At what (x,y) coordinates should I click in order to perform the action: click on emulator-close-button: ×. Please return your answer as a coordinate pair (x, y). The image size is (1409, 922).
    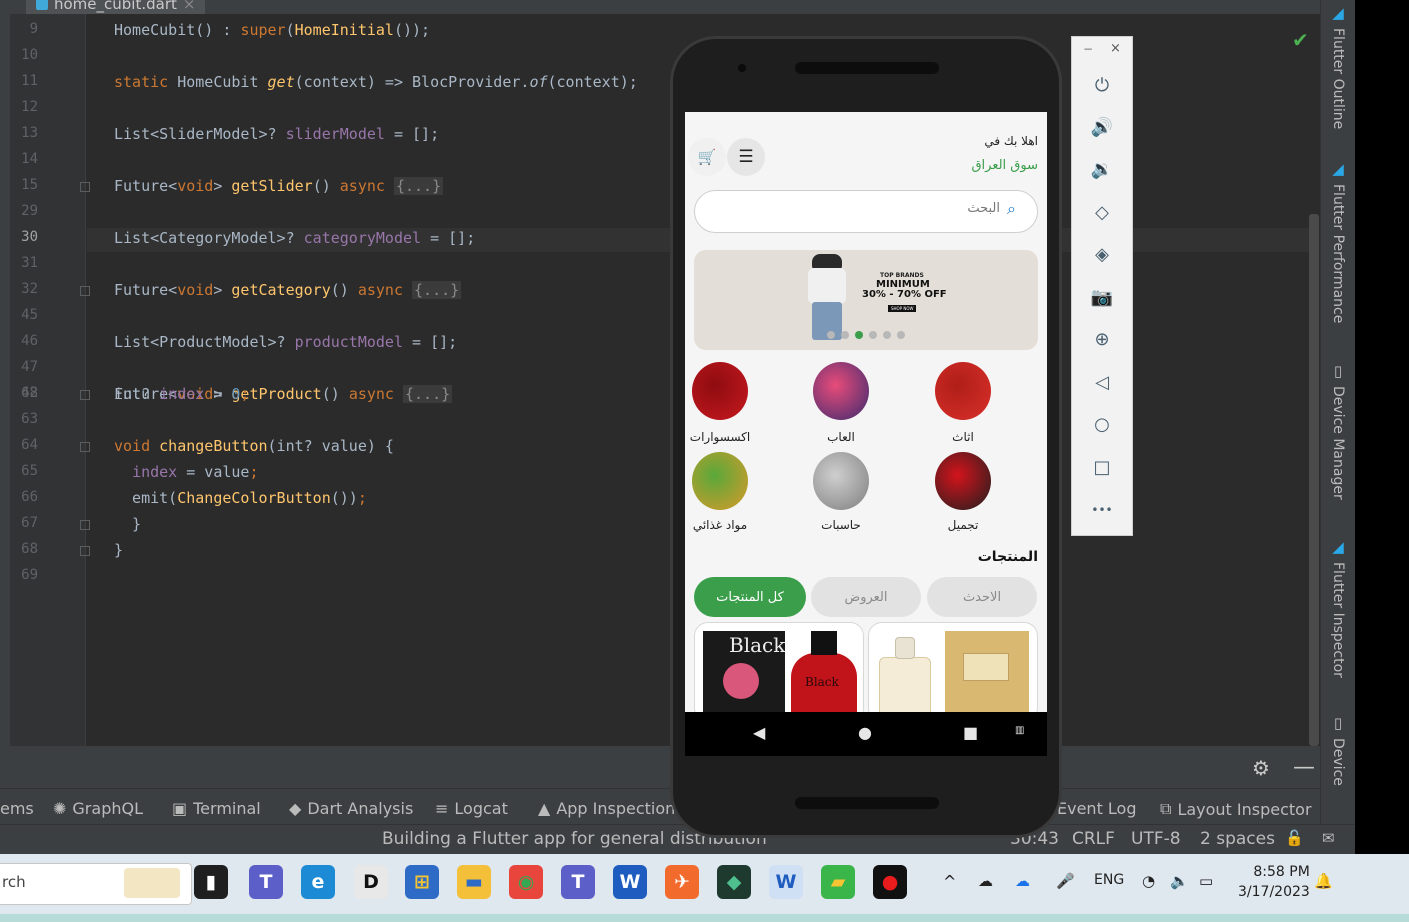
    Looking at the image, I should click on (1115, 48).